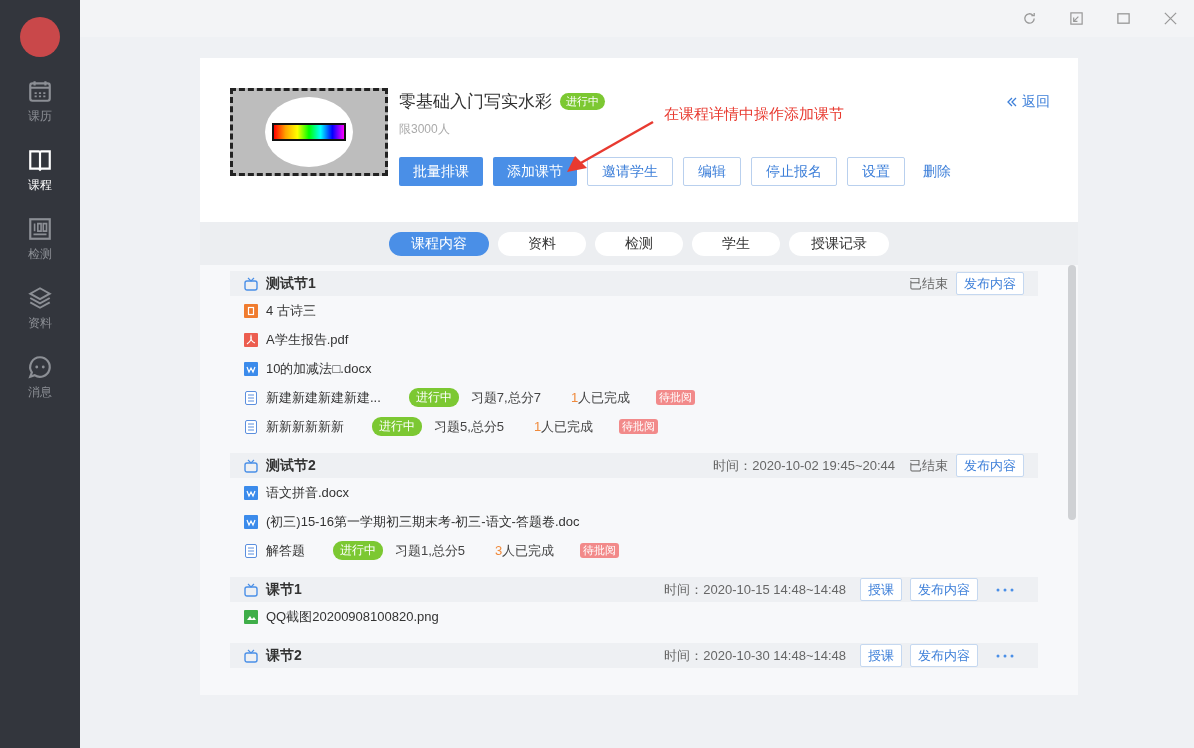 Image resolution: width=1194 pixels, height=748 pixels. I want to click on nav-item: 课程, so click(40, 170).